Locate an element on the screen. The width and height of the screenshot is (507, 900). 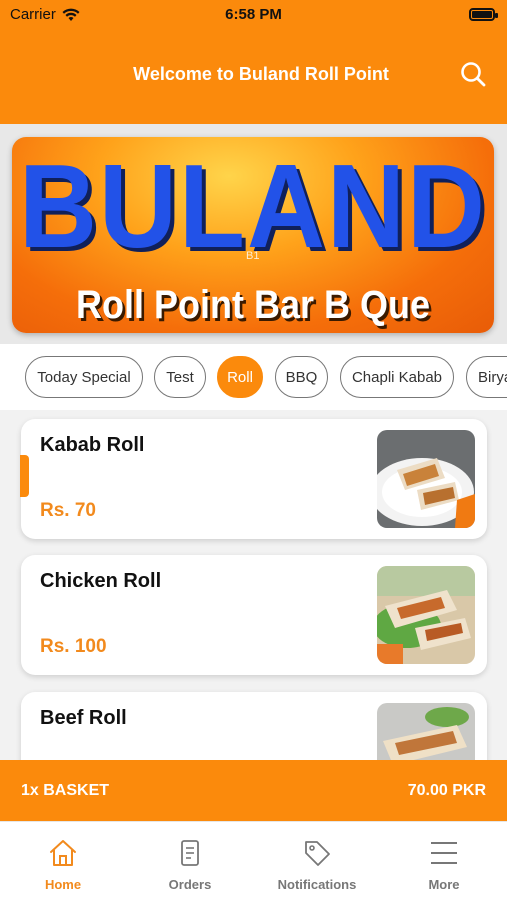
status-bar: Carrier 6:58 PM is located at coordinates (253, 15).